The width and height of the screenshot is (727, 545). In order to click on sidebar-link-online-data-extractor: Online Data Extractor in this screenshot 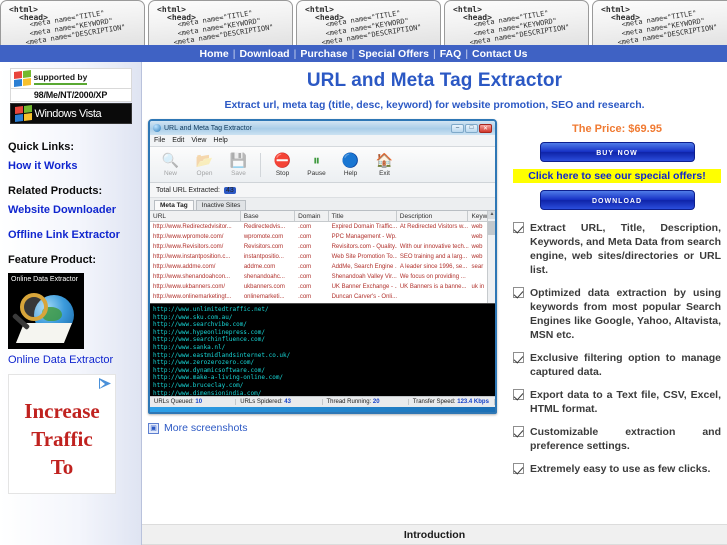, I will do `click(70, 360)`.